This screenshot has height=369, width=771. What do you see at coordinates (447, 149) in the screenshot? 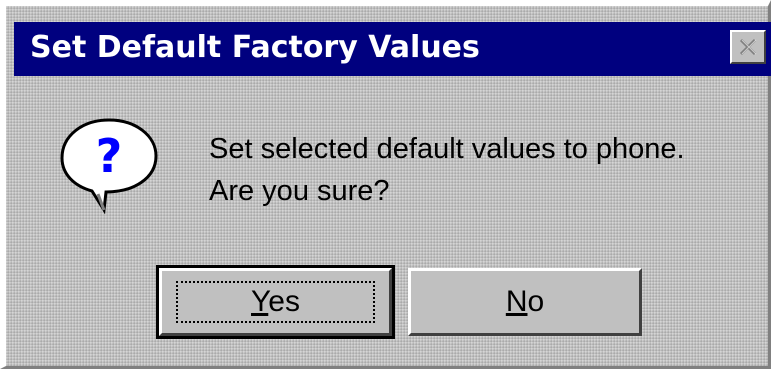
I see `message-line-1: Set selected default values to phone.` at bounding box center [447, 149].